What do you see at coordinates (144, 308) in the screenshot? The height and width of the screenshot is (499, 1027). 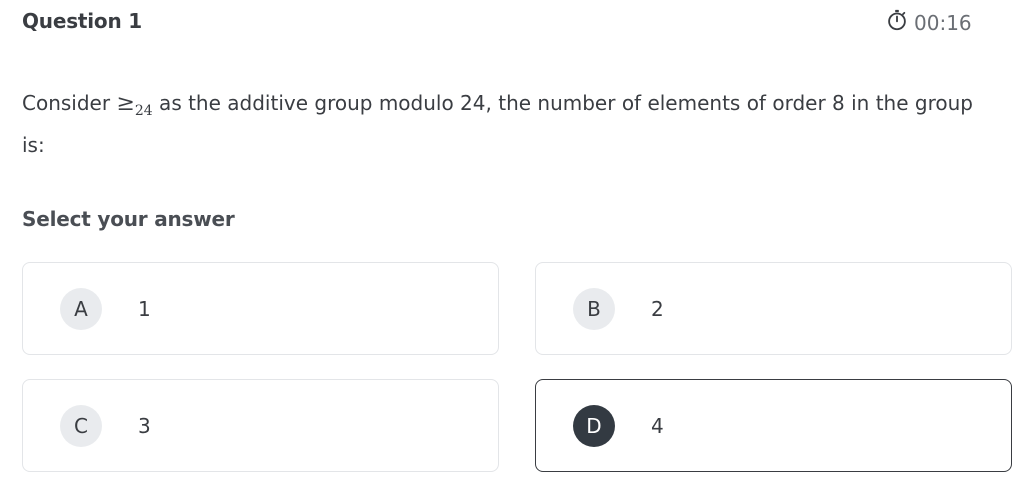 I see `option-text: 1` at bounding box center [144, 308].